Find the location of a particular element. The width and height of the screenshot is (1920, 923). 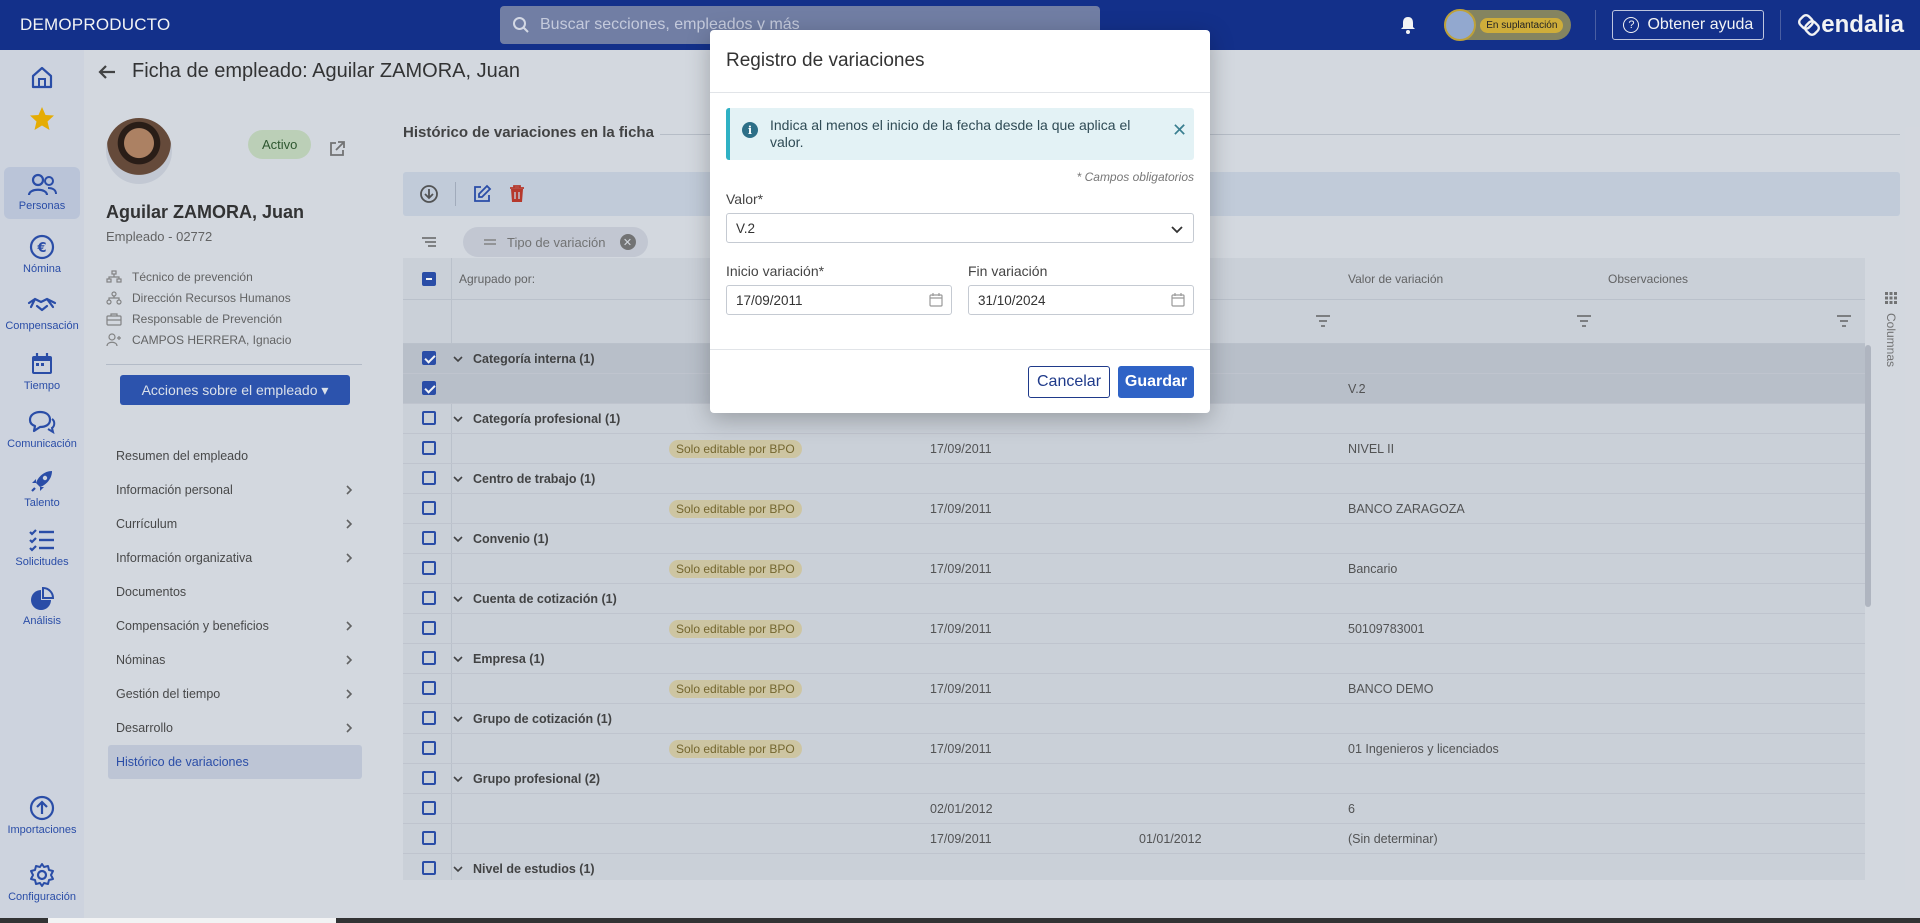

save-button: Guardar is located at coordinates (1156, 382).